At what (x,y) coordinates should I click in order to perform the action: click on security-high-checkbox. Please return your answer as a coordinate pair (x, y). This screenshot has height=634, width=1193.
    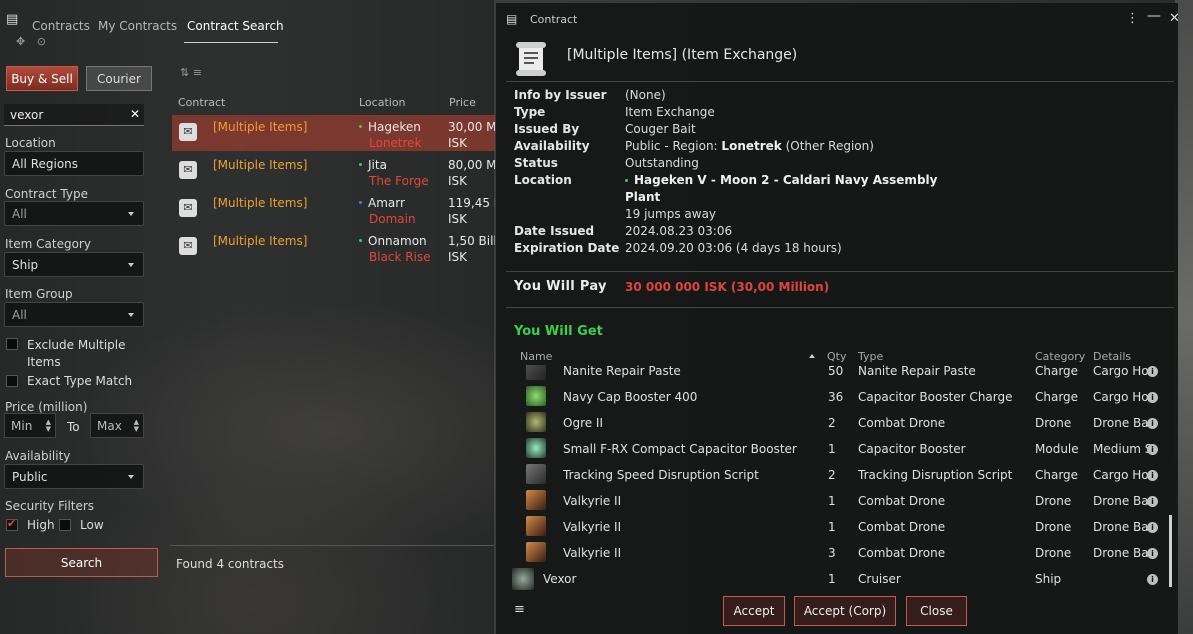
    Looking at the image, I should click on (12, 524).